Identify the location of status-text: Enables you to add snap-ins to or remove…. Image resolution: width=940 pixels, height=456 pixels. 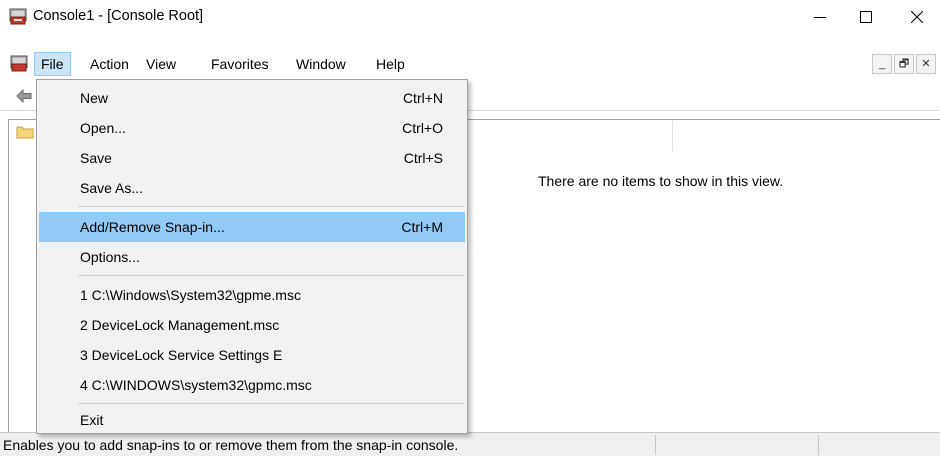
(231, 445).